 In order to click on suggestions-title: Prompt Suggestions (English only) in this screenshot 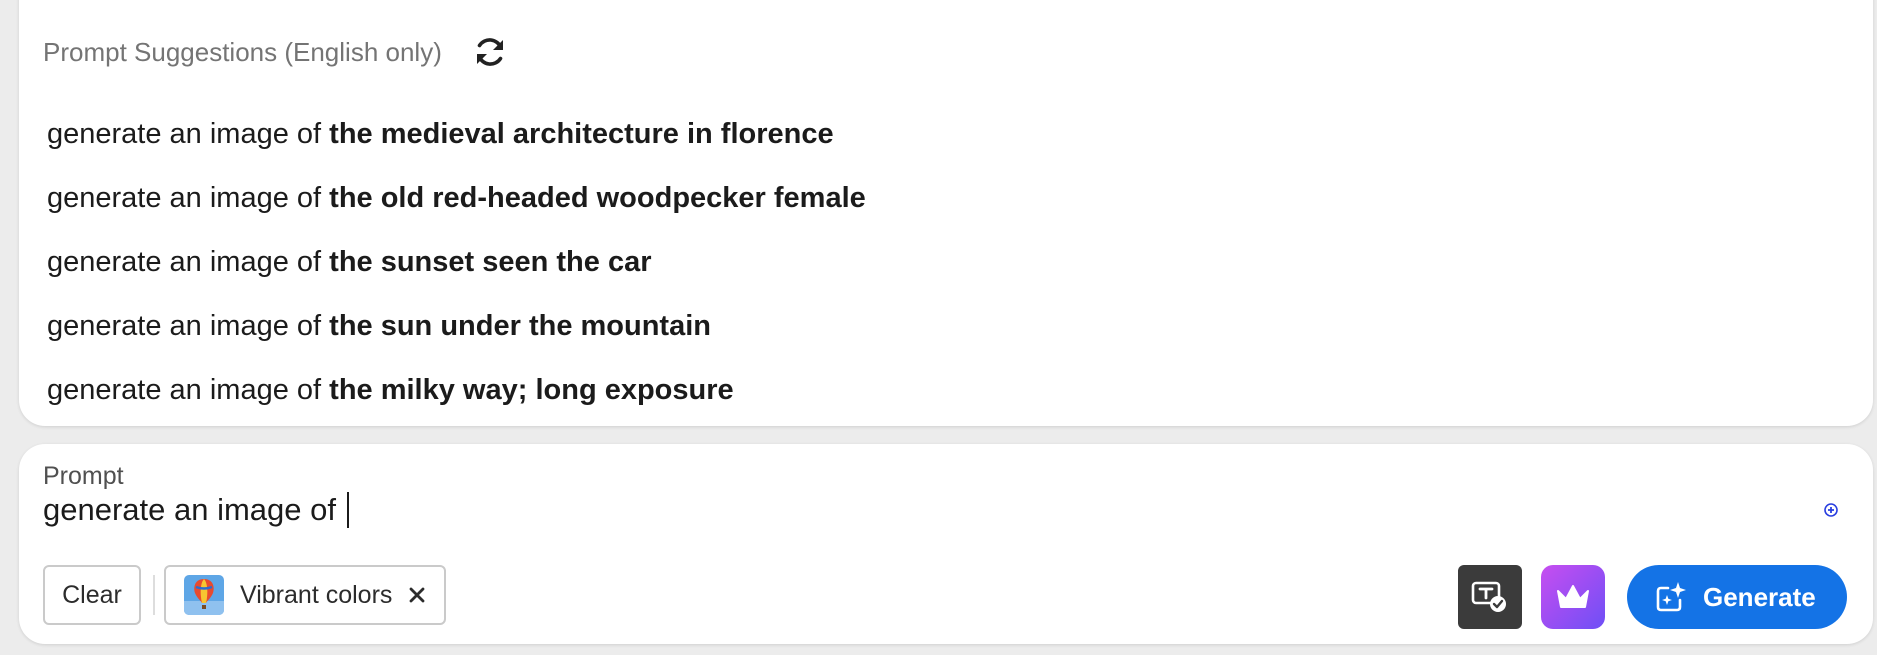, I will do `click(242, 51)`.